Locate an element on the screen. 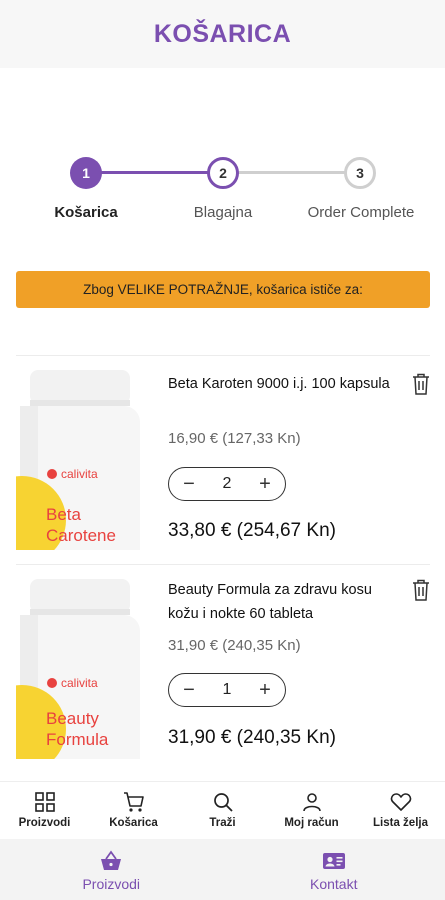  product-label-line1: Beauty is located at coordinates (72, 718).